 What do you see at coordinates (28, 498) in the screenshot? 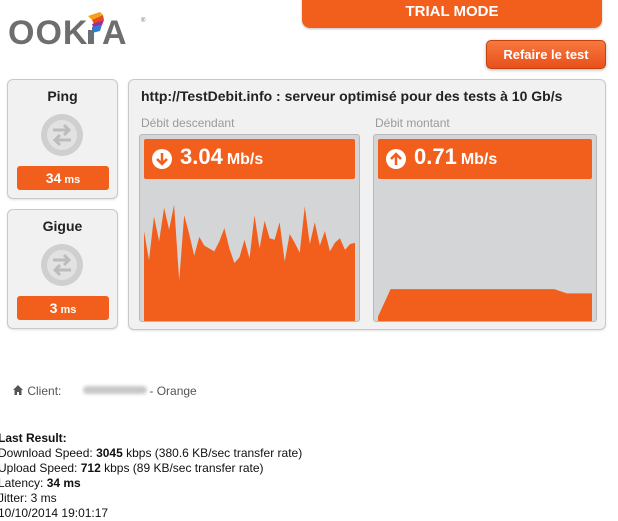
I see `last-result-jitter: Jitter: 3 ms` at bounding box center [28, 498].